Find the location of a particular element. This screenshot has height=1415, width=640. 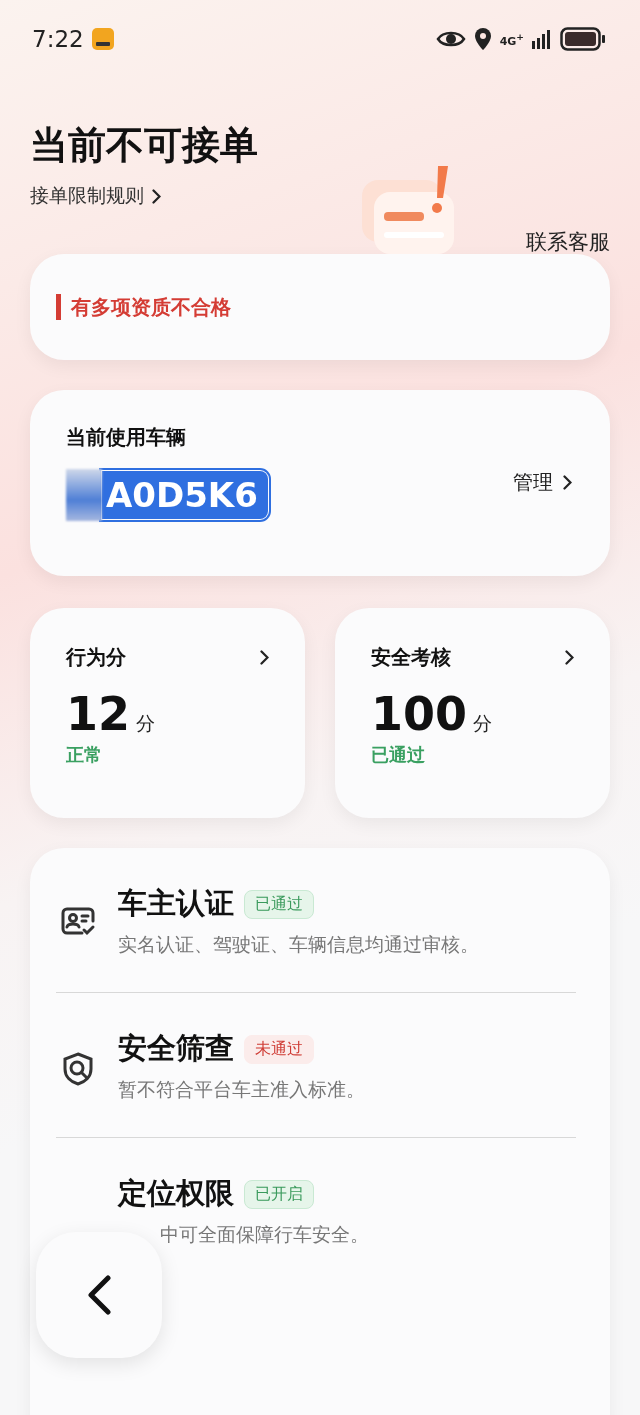

page-title: 当前不可接单 is located at coordinates (144, 145).